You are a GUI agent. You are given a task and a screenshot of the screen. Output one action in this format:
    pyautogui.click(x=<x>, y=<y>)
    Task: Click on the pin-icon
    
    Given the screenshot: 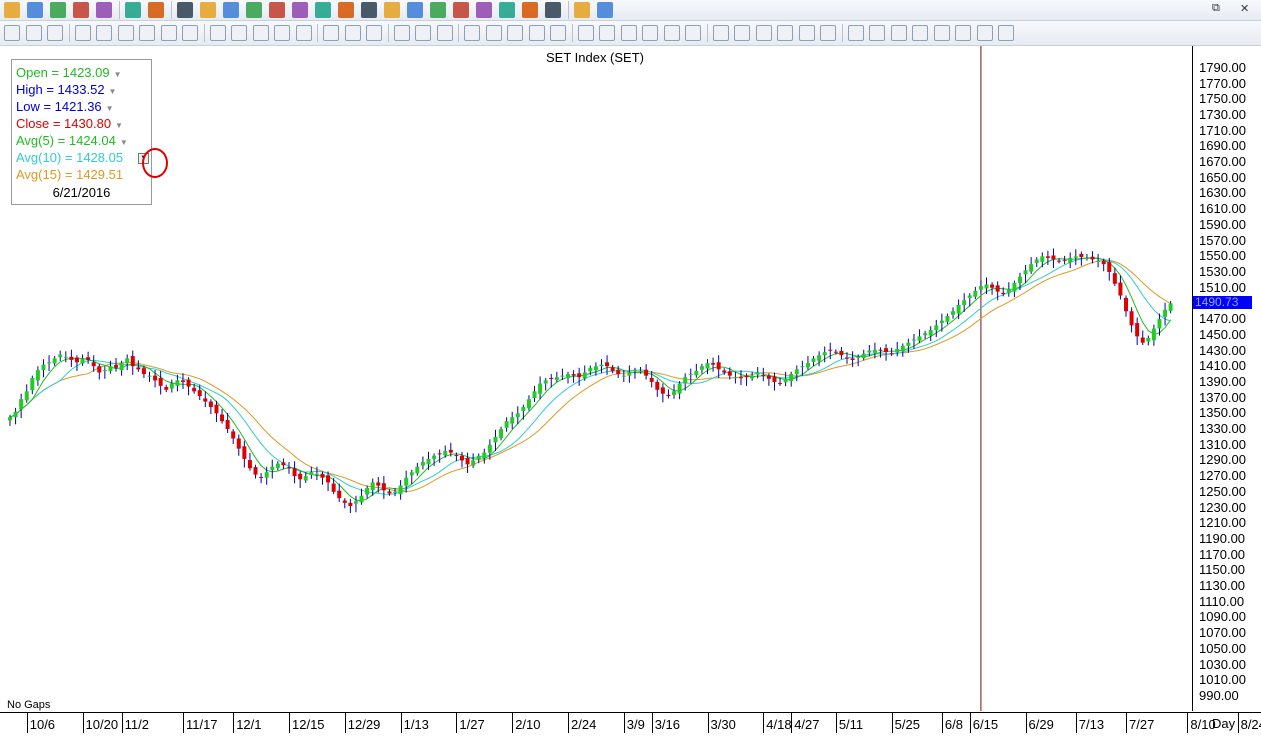 What is the action you would take?
    pyautogui.click(x=1006, y=33)
    